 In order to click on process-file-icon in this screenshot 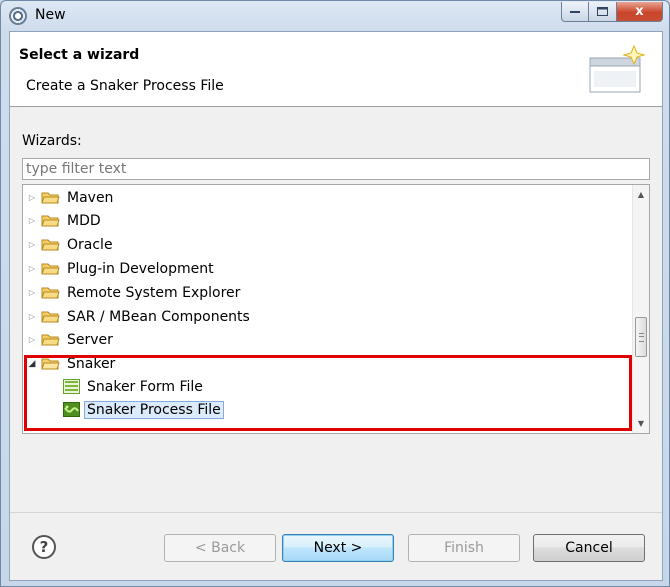, I will do `click(71, 409)`.